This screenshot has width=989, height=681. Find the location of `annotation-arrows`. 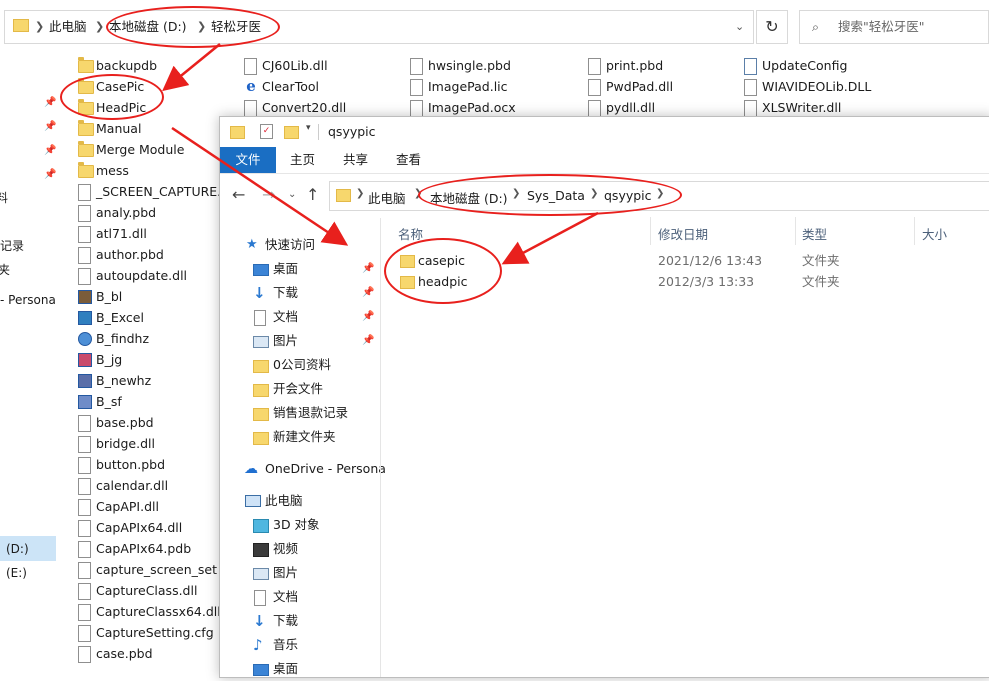

annotation-arrows is located at coordinates (380, 154).